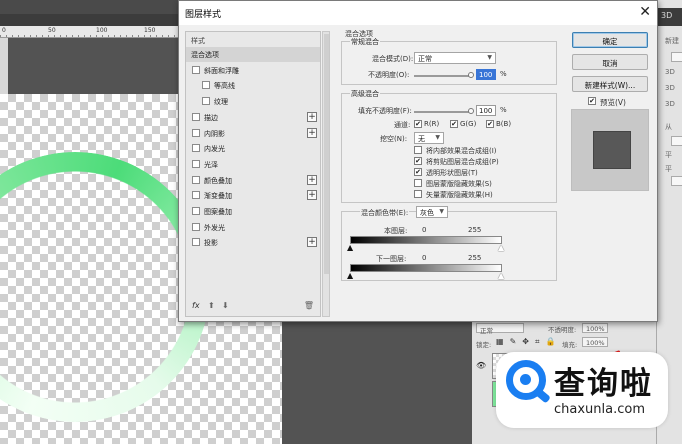 The height and width of the screenshot is (444, 682). What do you see at coordinates (393, 59) in the screenshot?
I see `blend-mode-label: 混合模式(D):` at bounding box center [393, 59].